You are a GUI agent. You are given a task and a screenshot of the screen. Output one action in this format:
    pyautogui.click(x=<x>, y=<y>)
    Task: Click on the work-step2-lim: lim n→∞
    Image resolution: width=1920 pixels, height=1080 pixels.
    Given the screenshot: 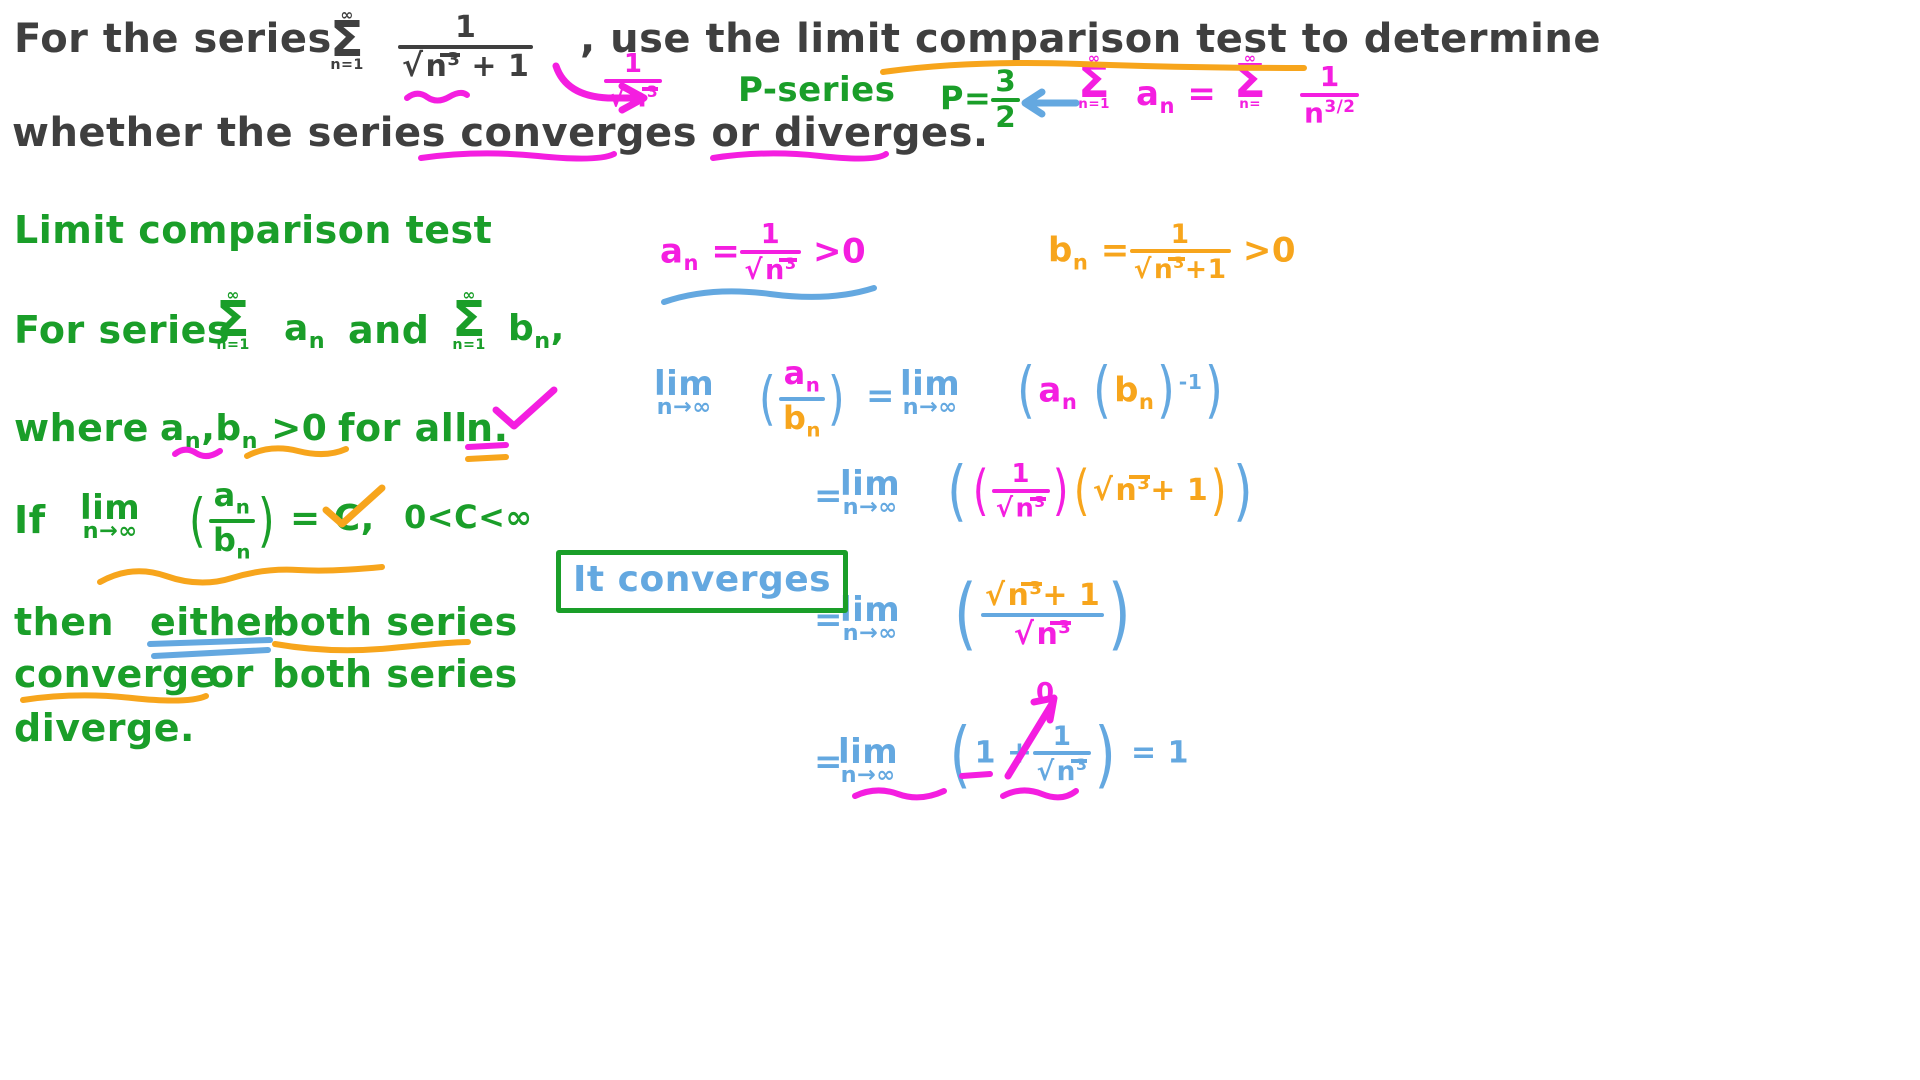 What is the action you would take?
    pyautogui.click(x=870, y=493)
    